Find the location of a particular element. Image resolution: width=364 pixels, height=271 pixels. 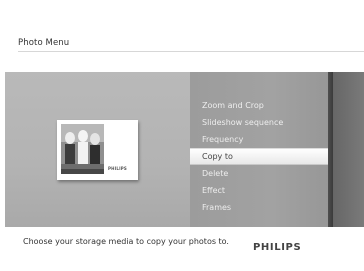

menu-item-delete: Delete is located at coordinates (259, 173).